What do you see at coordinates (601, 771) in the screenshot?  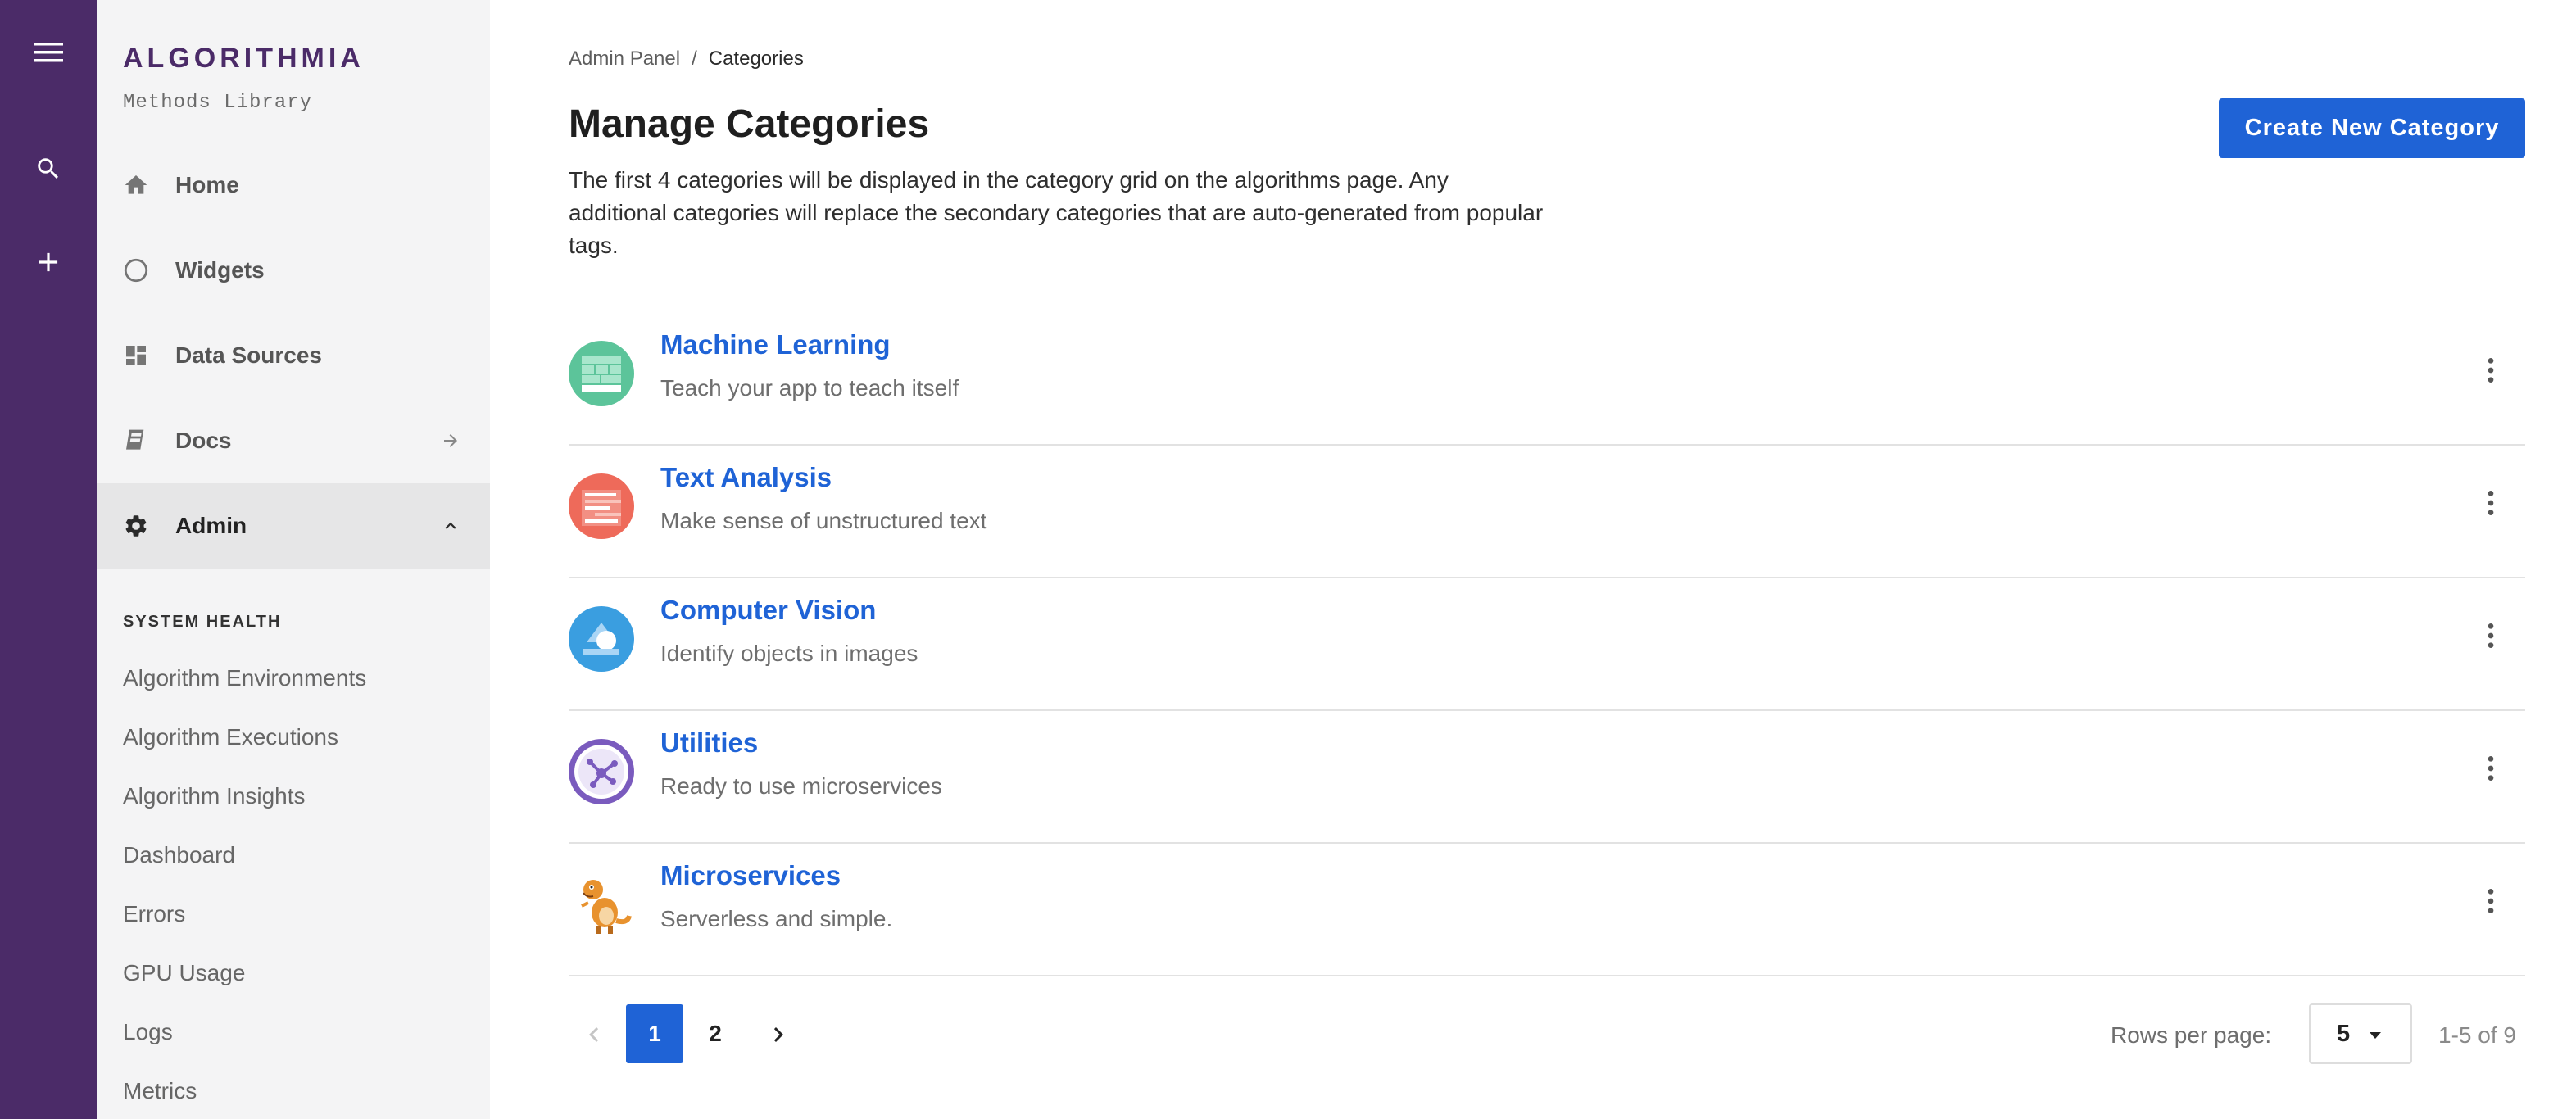 I see `utilities-icon` at bounding box center [601, 771].